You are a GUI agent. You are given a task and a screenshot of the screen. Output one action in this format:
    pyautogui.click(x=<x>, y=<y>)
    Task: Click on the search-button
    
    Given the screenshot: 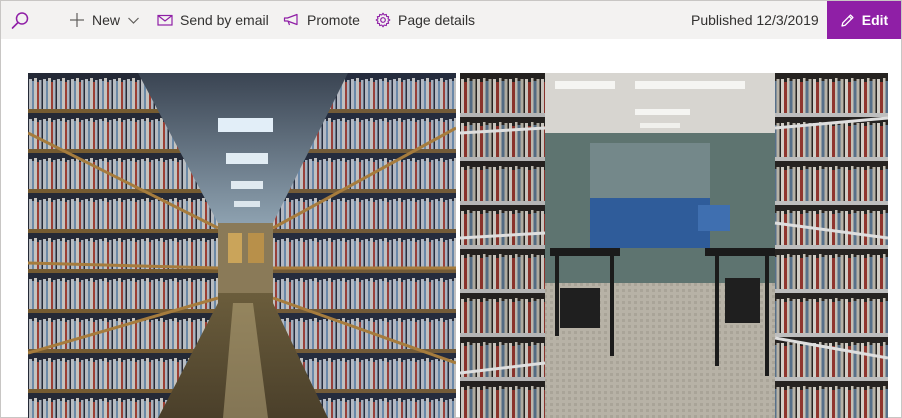 What is the action you would take?
    pyautogui.click(x=20, y=21)
    